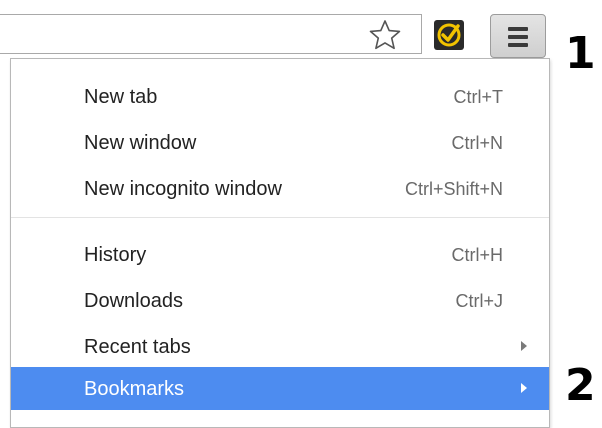  What do you see at coordinates (478, 97) in the screenshot?
I see `menu-item-shortcut: Ctrl+T` at bounding box center [478, 97].